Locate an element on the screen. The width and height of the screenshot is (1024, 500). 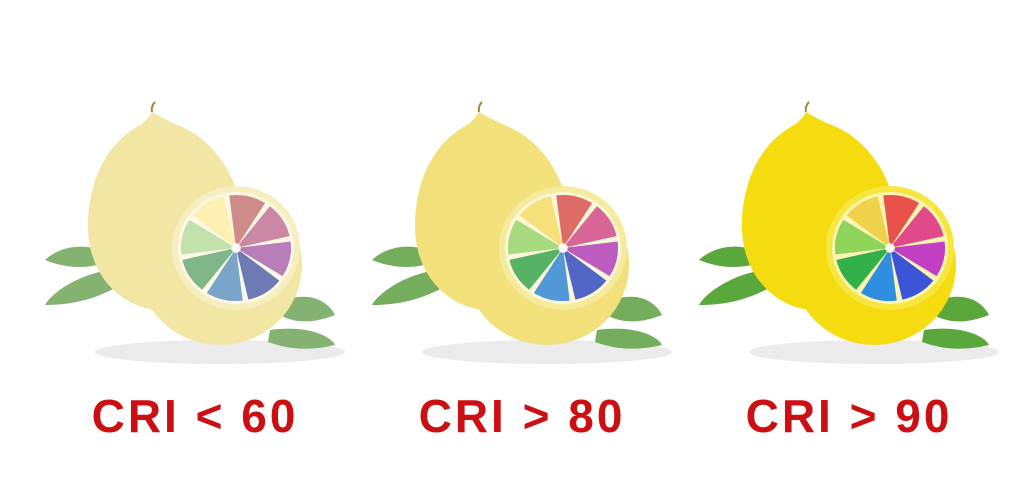
cri-label: CRI > 80 is located at coordinates (522, 416).